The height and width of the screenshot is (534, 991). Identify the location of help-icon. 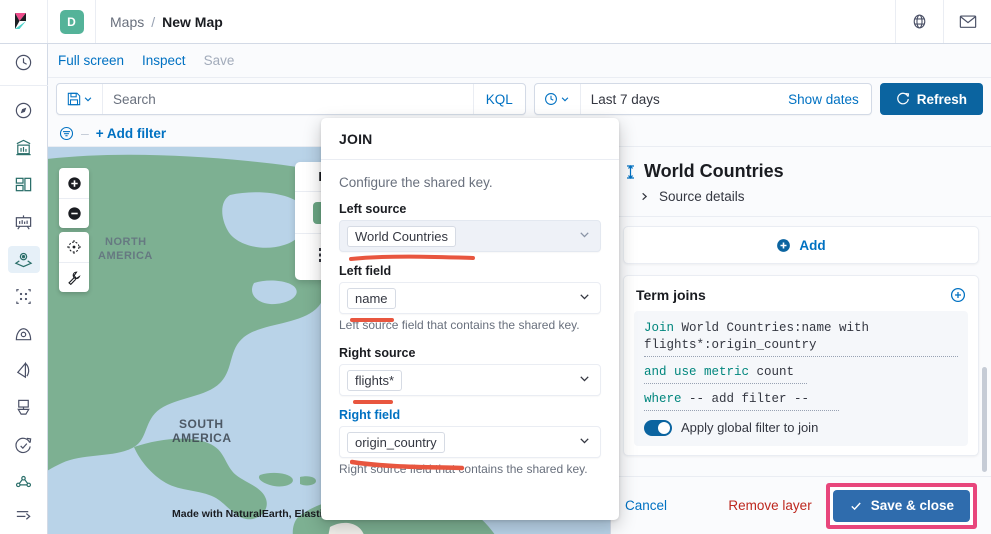
(919, 21).